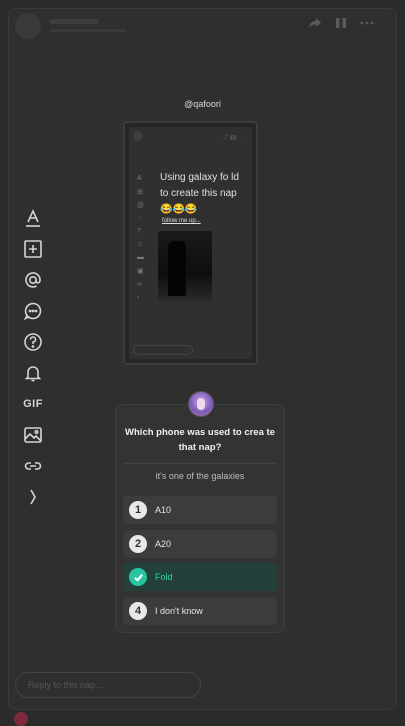 The width and height of the screenshot is (405, 726). I want to click on chat-icon, so click(33, 311).